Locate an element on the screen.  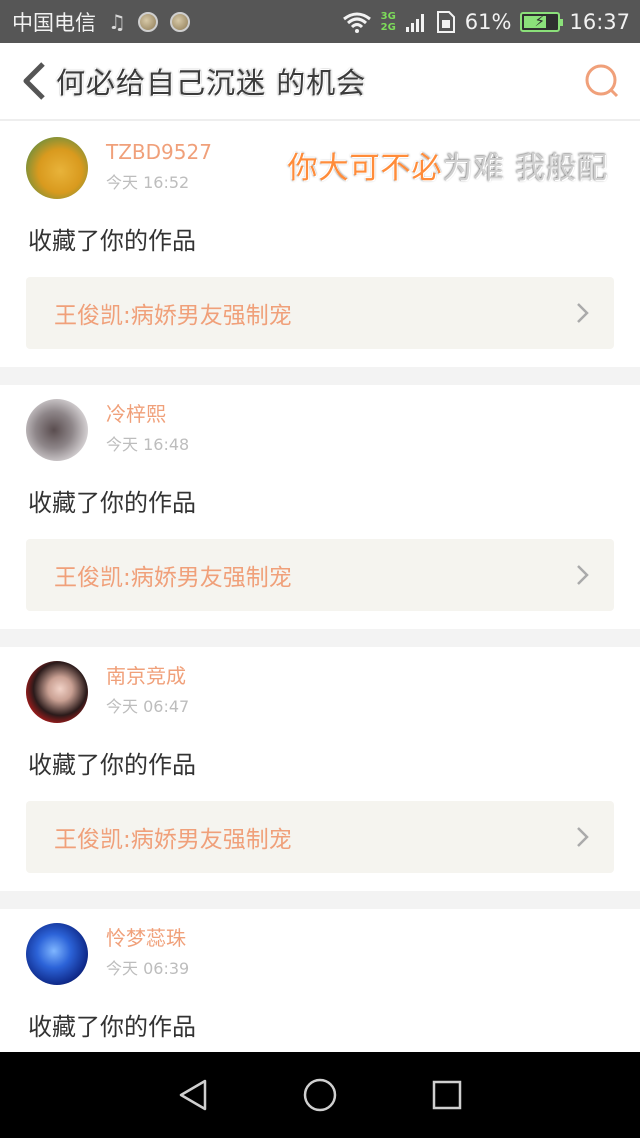
timestamp: 今天 16:52 is located at coordinates (148, 182).